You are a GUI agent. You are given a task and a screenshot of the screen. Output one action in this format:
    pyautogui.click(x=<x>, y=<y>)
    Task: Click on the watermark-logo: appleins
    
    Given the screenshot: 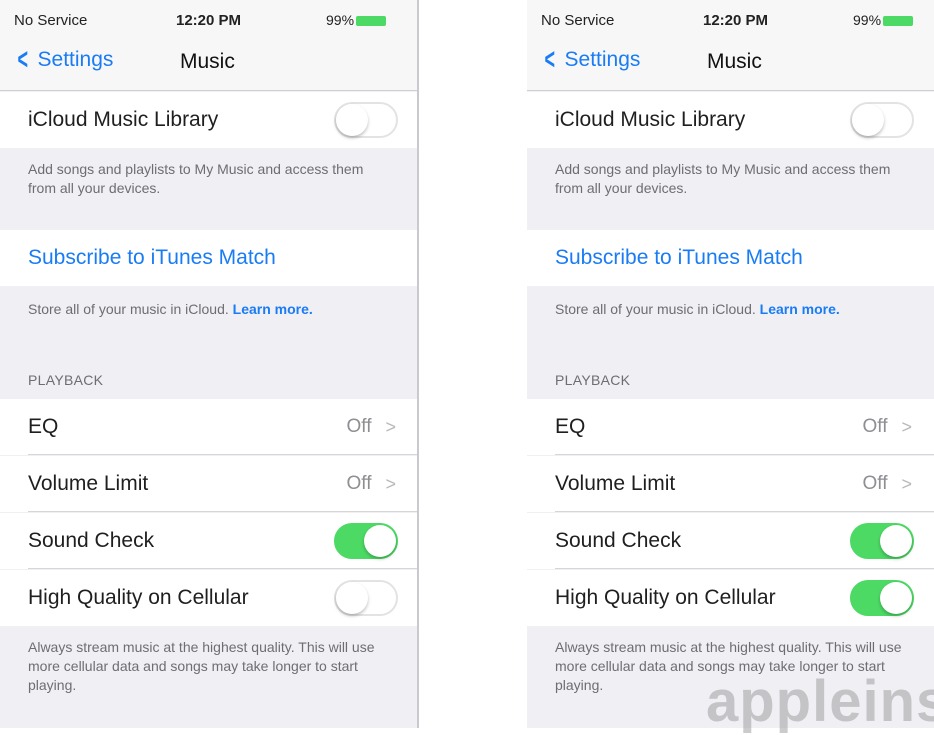 What is the action you would take?
    pyautogui.click(x=820, y=701)
    